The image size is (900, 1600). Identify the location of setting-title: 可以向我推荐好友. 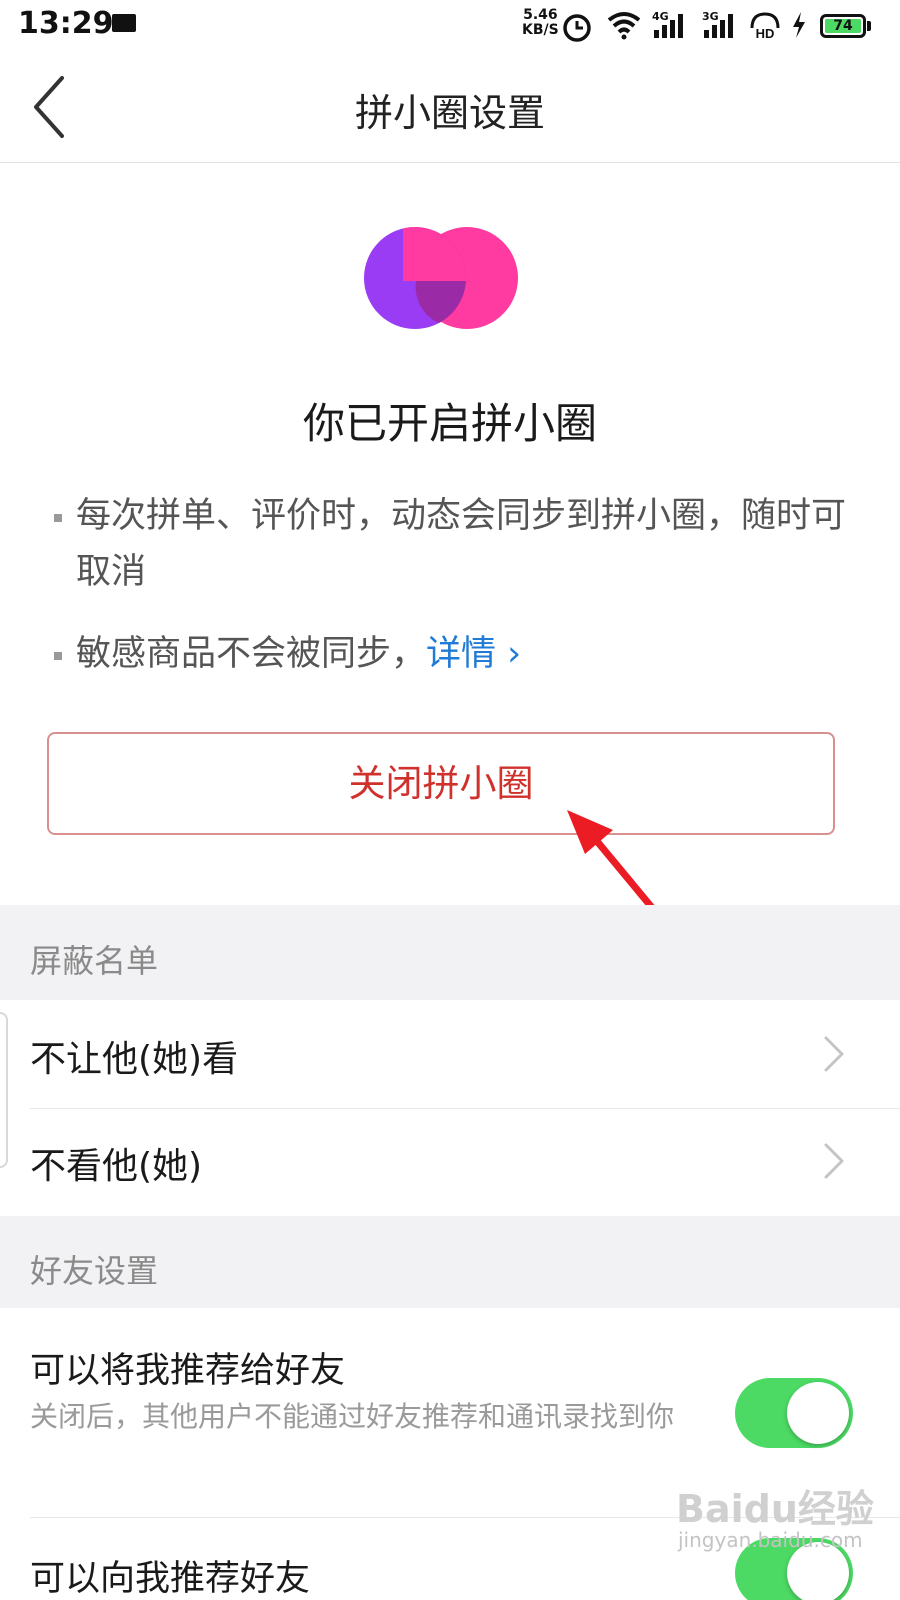
(170, 1579).